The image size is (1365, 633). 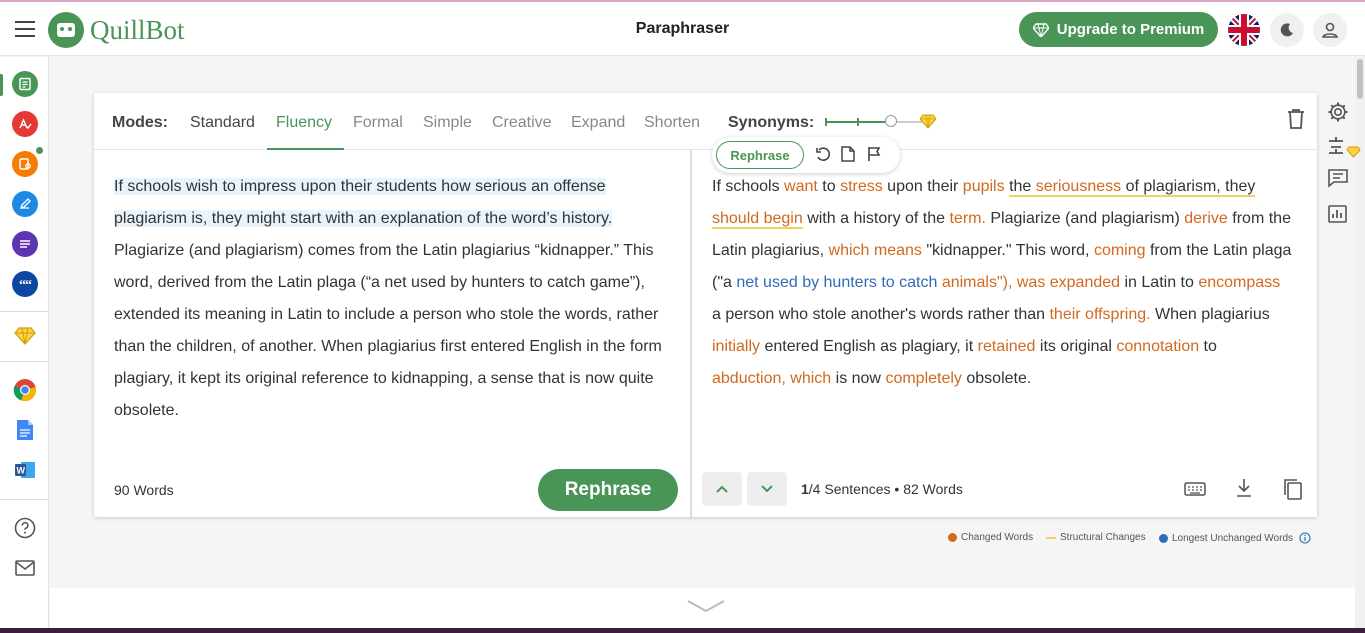 I want to click on new-badge-dot, so click(x=39, y=150).